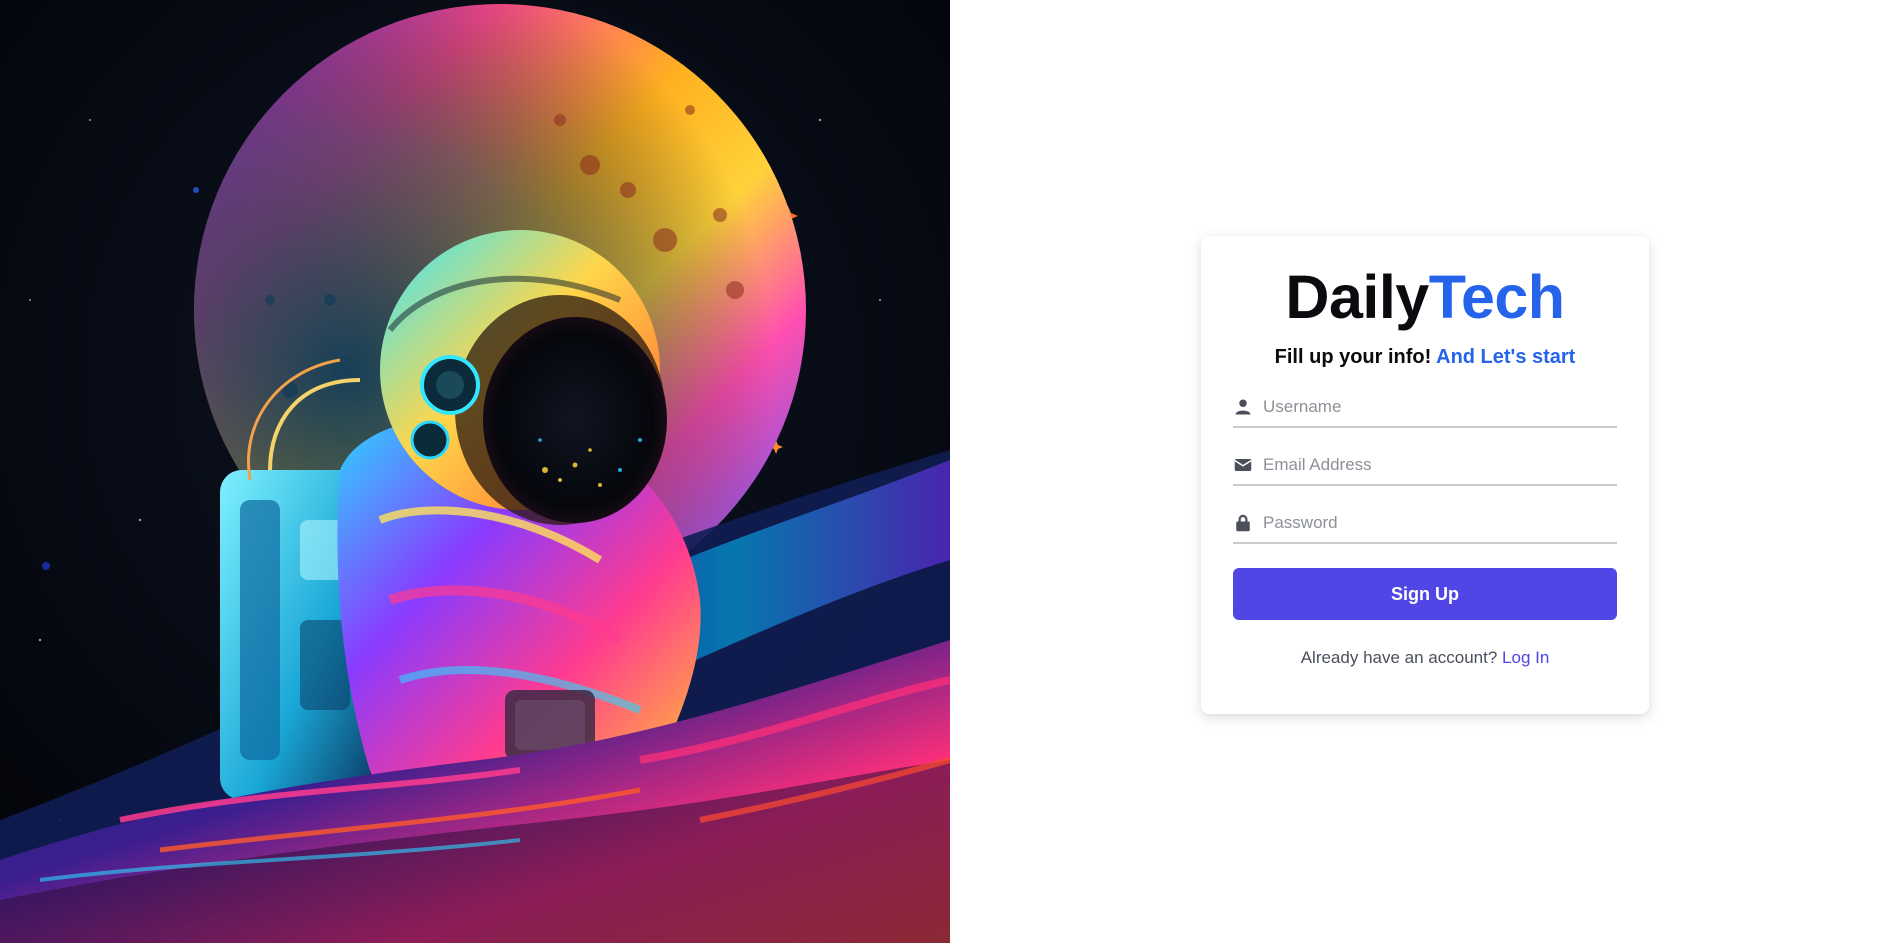 The width and height of the screenshot is (1902, 943). I want to click on email-input, so click(1440, 465).